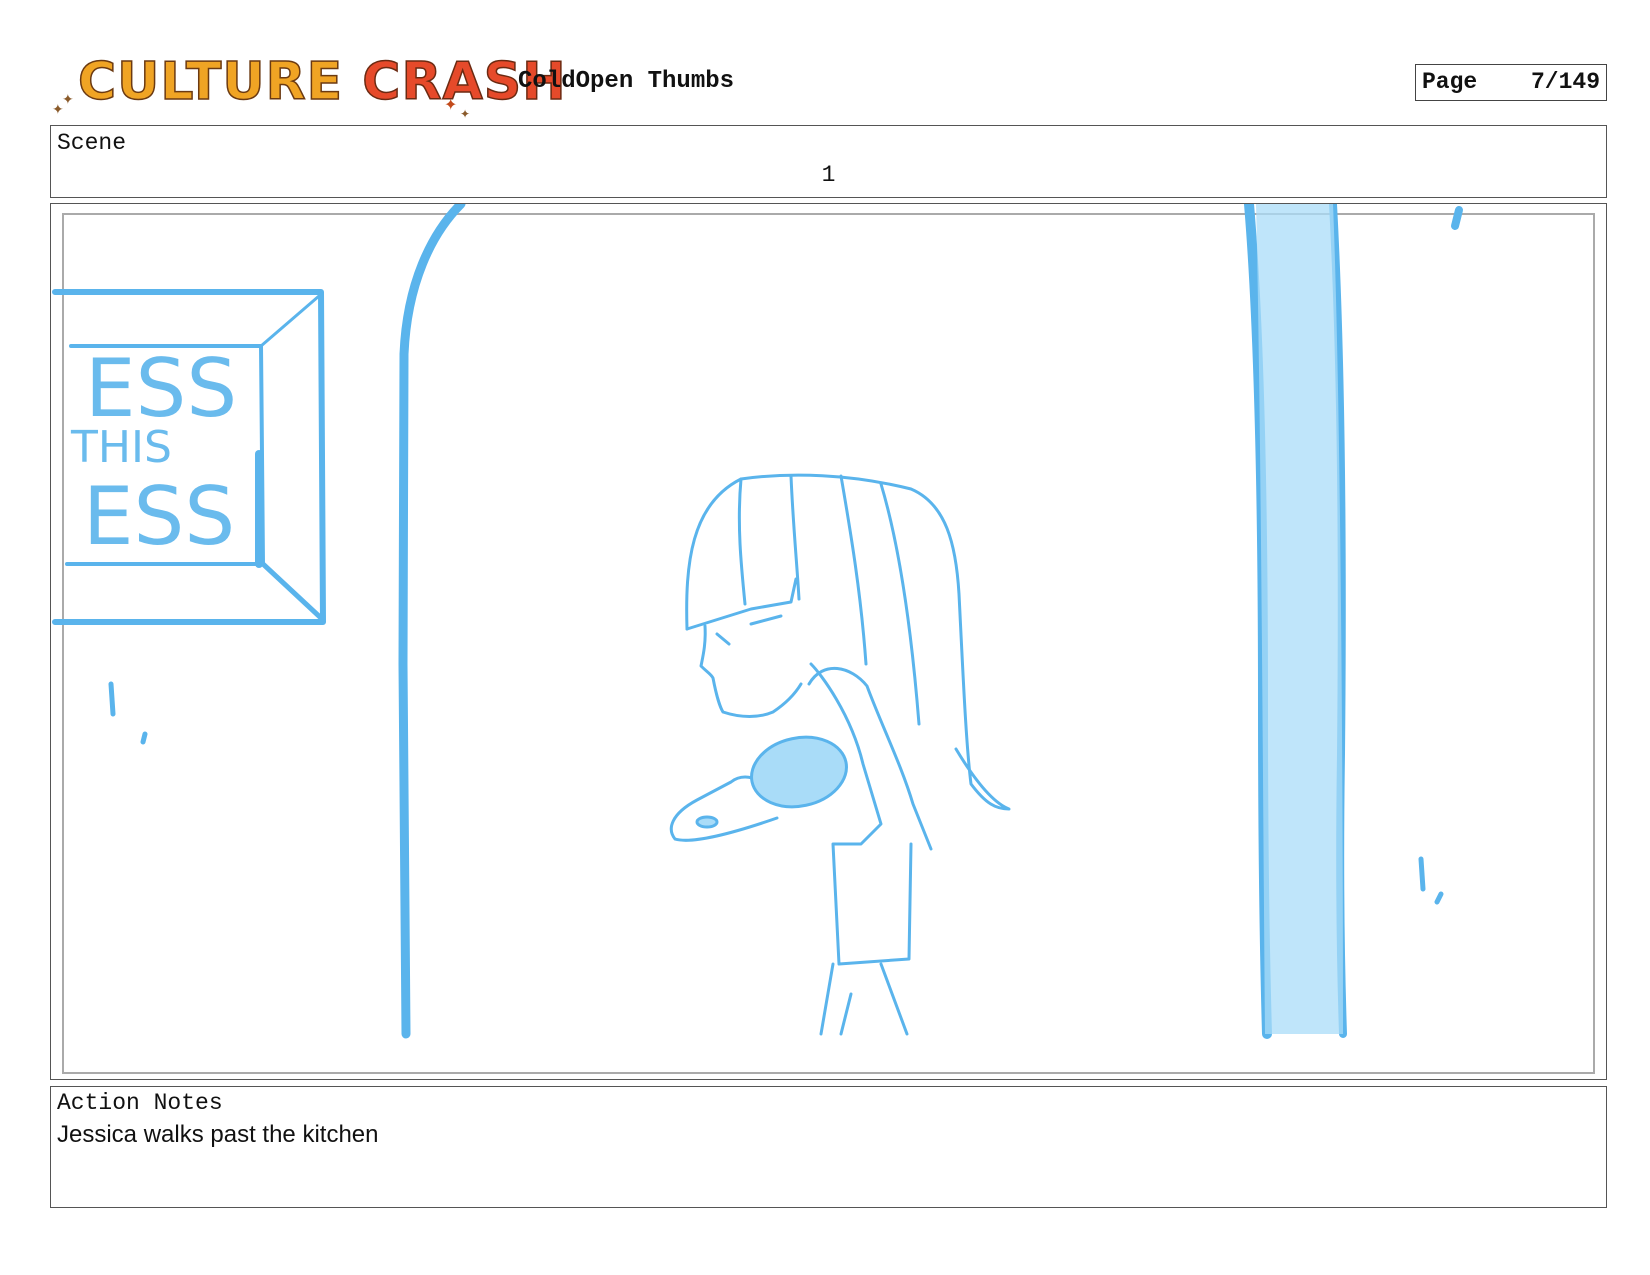 The height and width of the screenshot is (1275, 1650). Describe the element at coordinates (432, 621) in the screenshot. I see `doorway-arch` at that location.